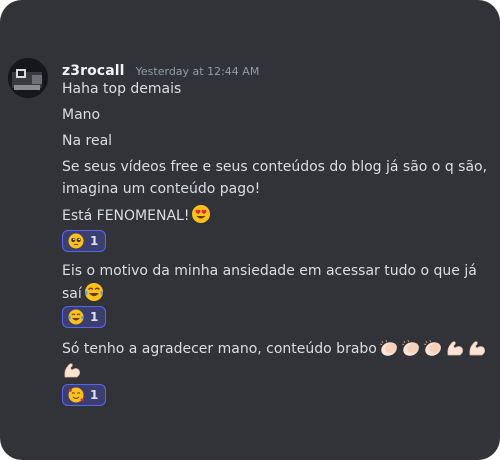 The image size is (500, 460). Describe the element at coordinates (161, 189) in the screenshot. I see `message-line: imagina um conteúdo pago!` at that location.